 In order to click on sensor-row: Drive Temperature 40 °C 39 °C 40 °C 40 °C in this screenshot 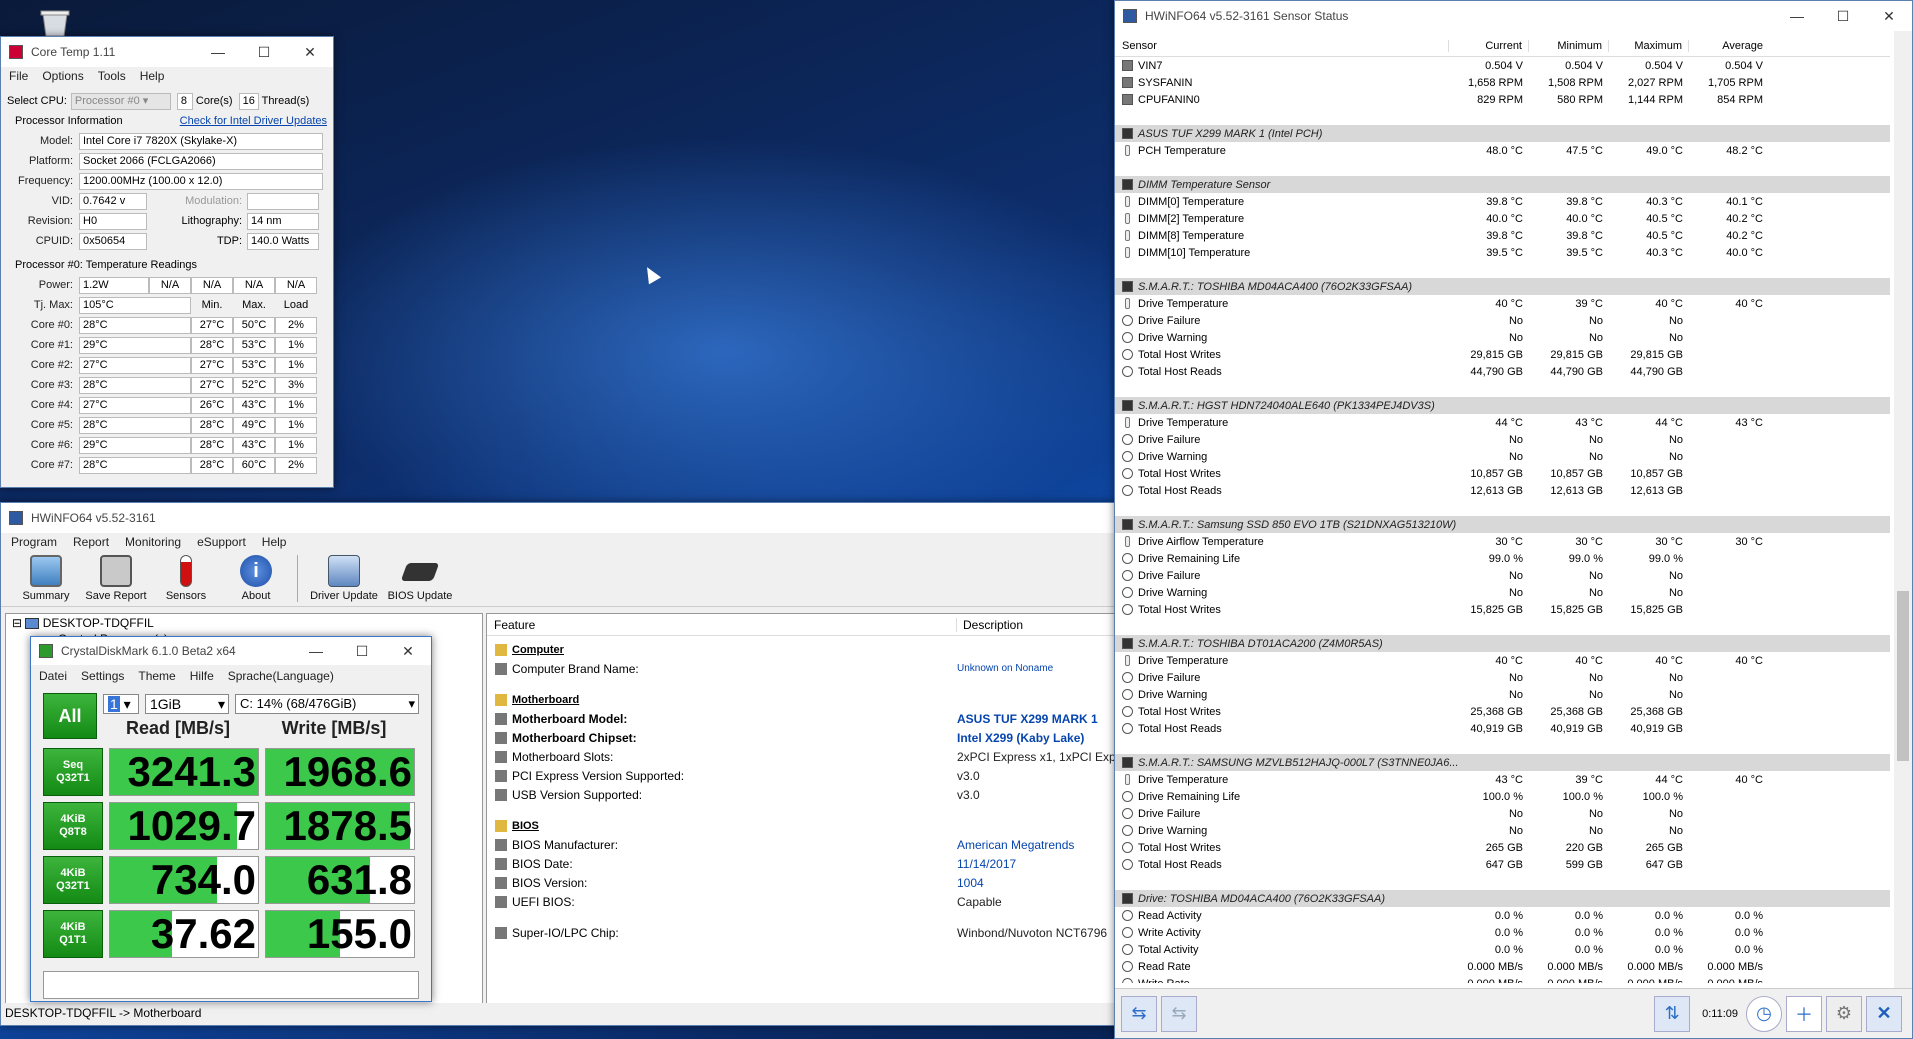, I will do `click(1502, 303)`.